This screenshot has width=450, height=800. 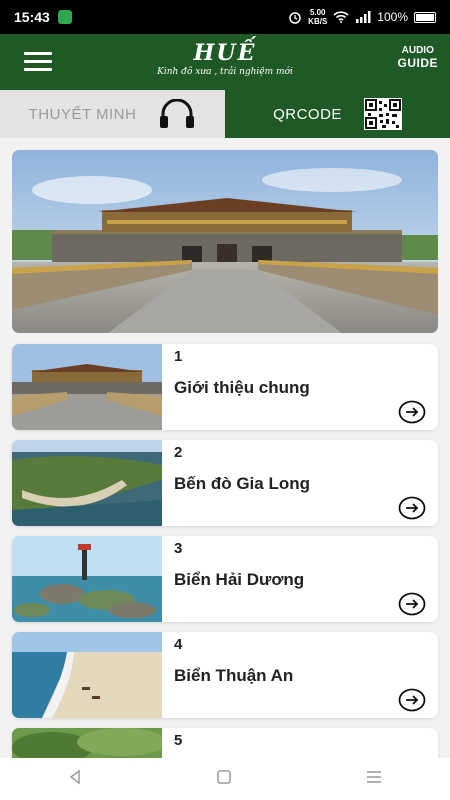 I want to click on mode-tabs: THUYẾT MINH QRCODE, so click(x=225, y=114).